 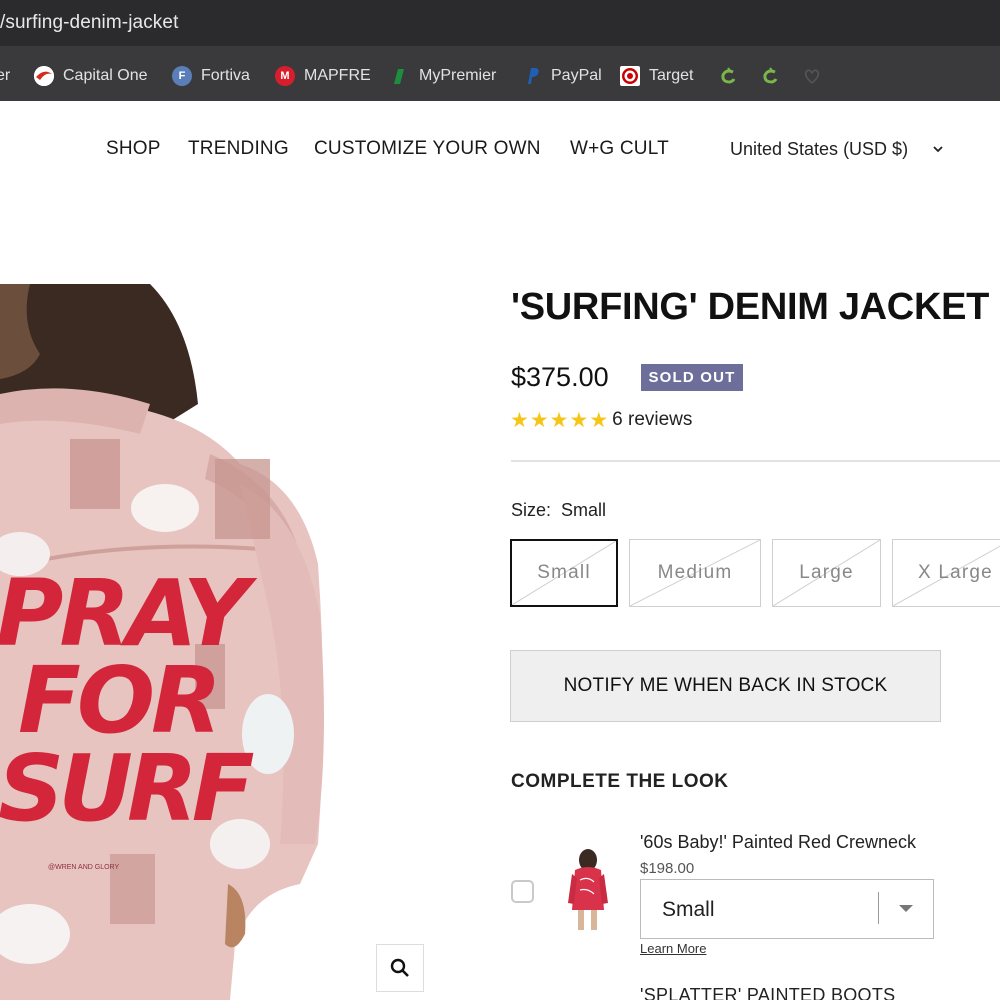 What do you see at coordinates (695, 573) in the screenshot?
I see `size-option-medium: Medium` at bounding box center [695, 573].